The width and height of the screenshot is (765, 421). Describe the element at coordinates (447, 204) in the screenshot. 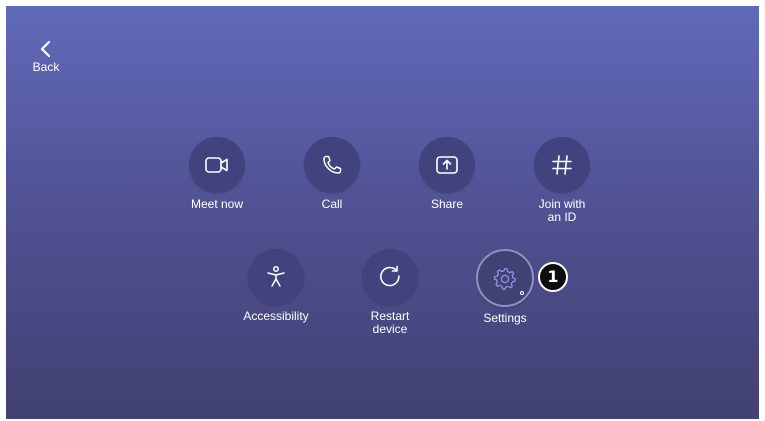

I see `share-label: Share` at that location.